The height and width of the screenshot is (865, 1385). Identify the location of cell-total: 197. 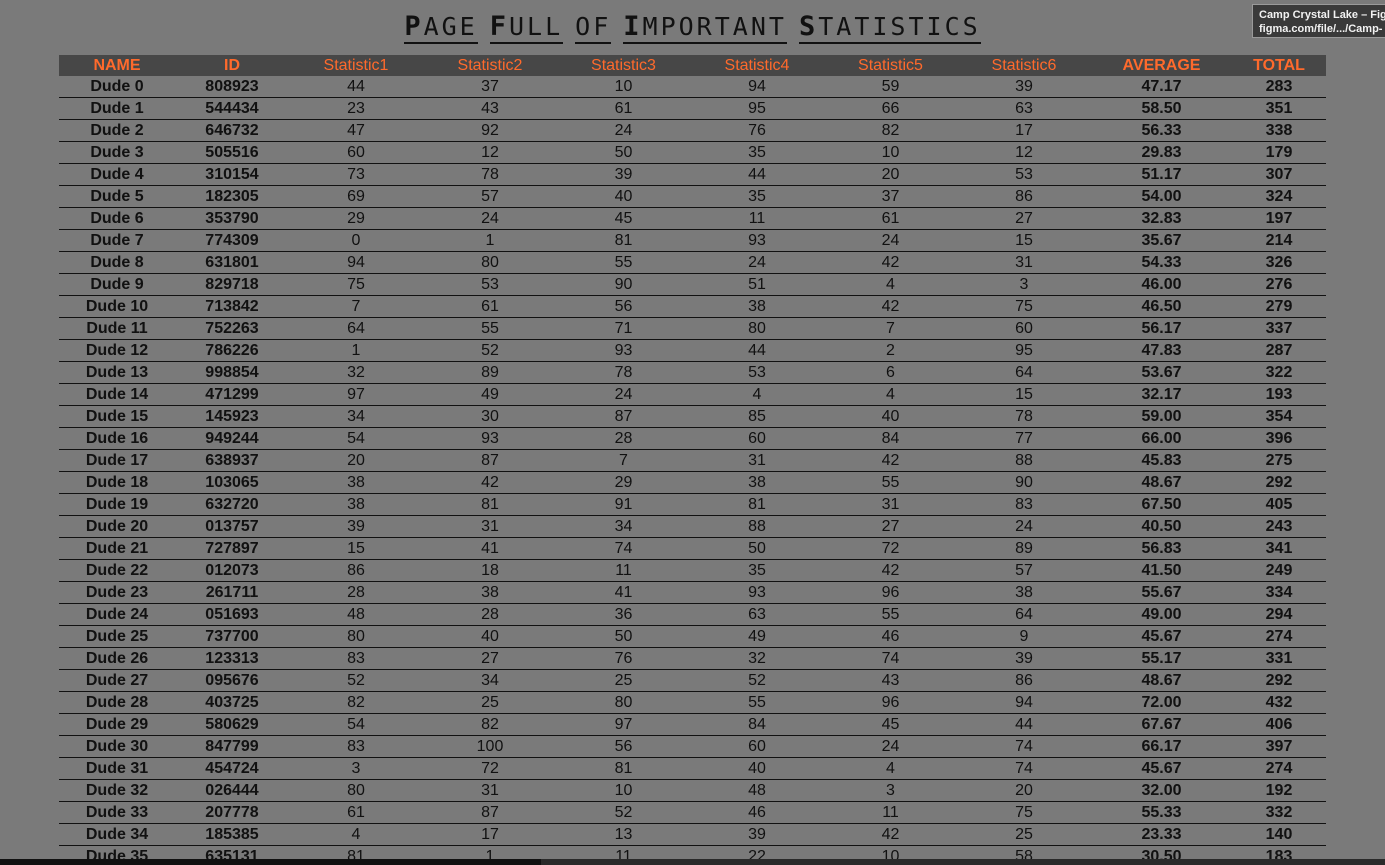
(1279, 218).